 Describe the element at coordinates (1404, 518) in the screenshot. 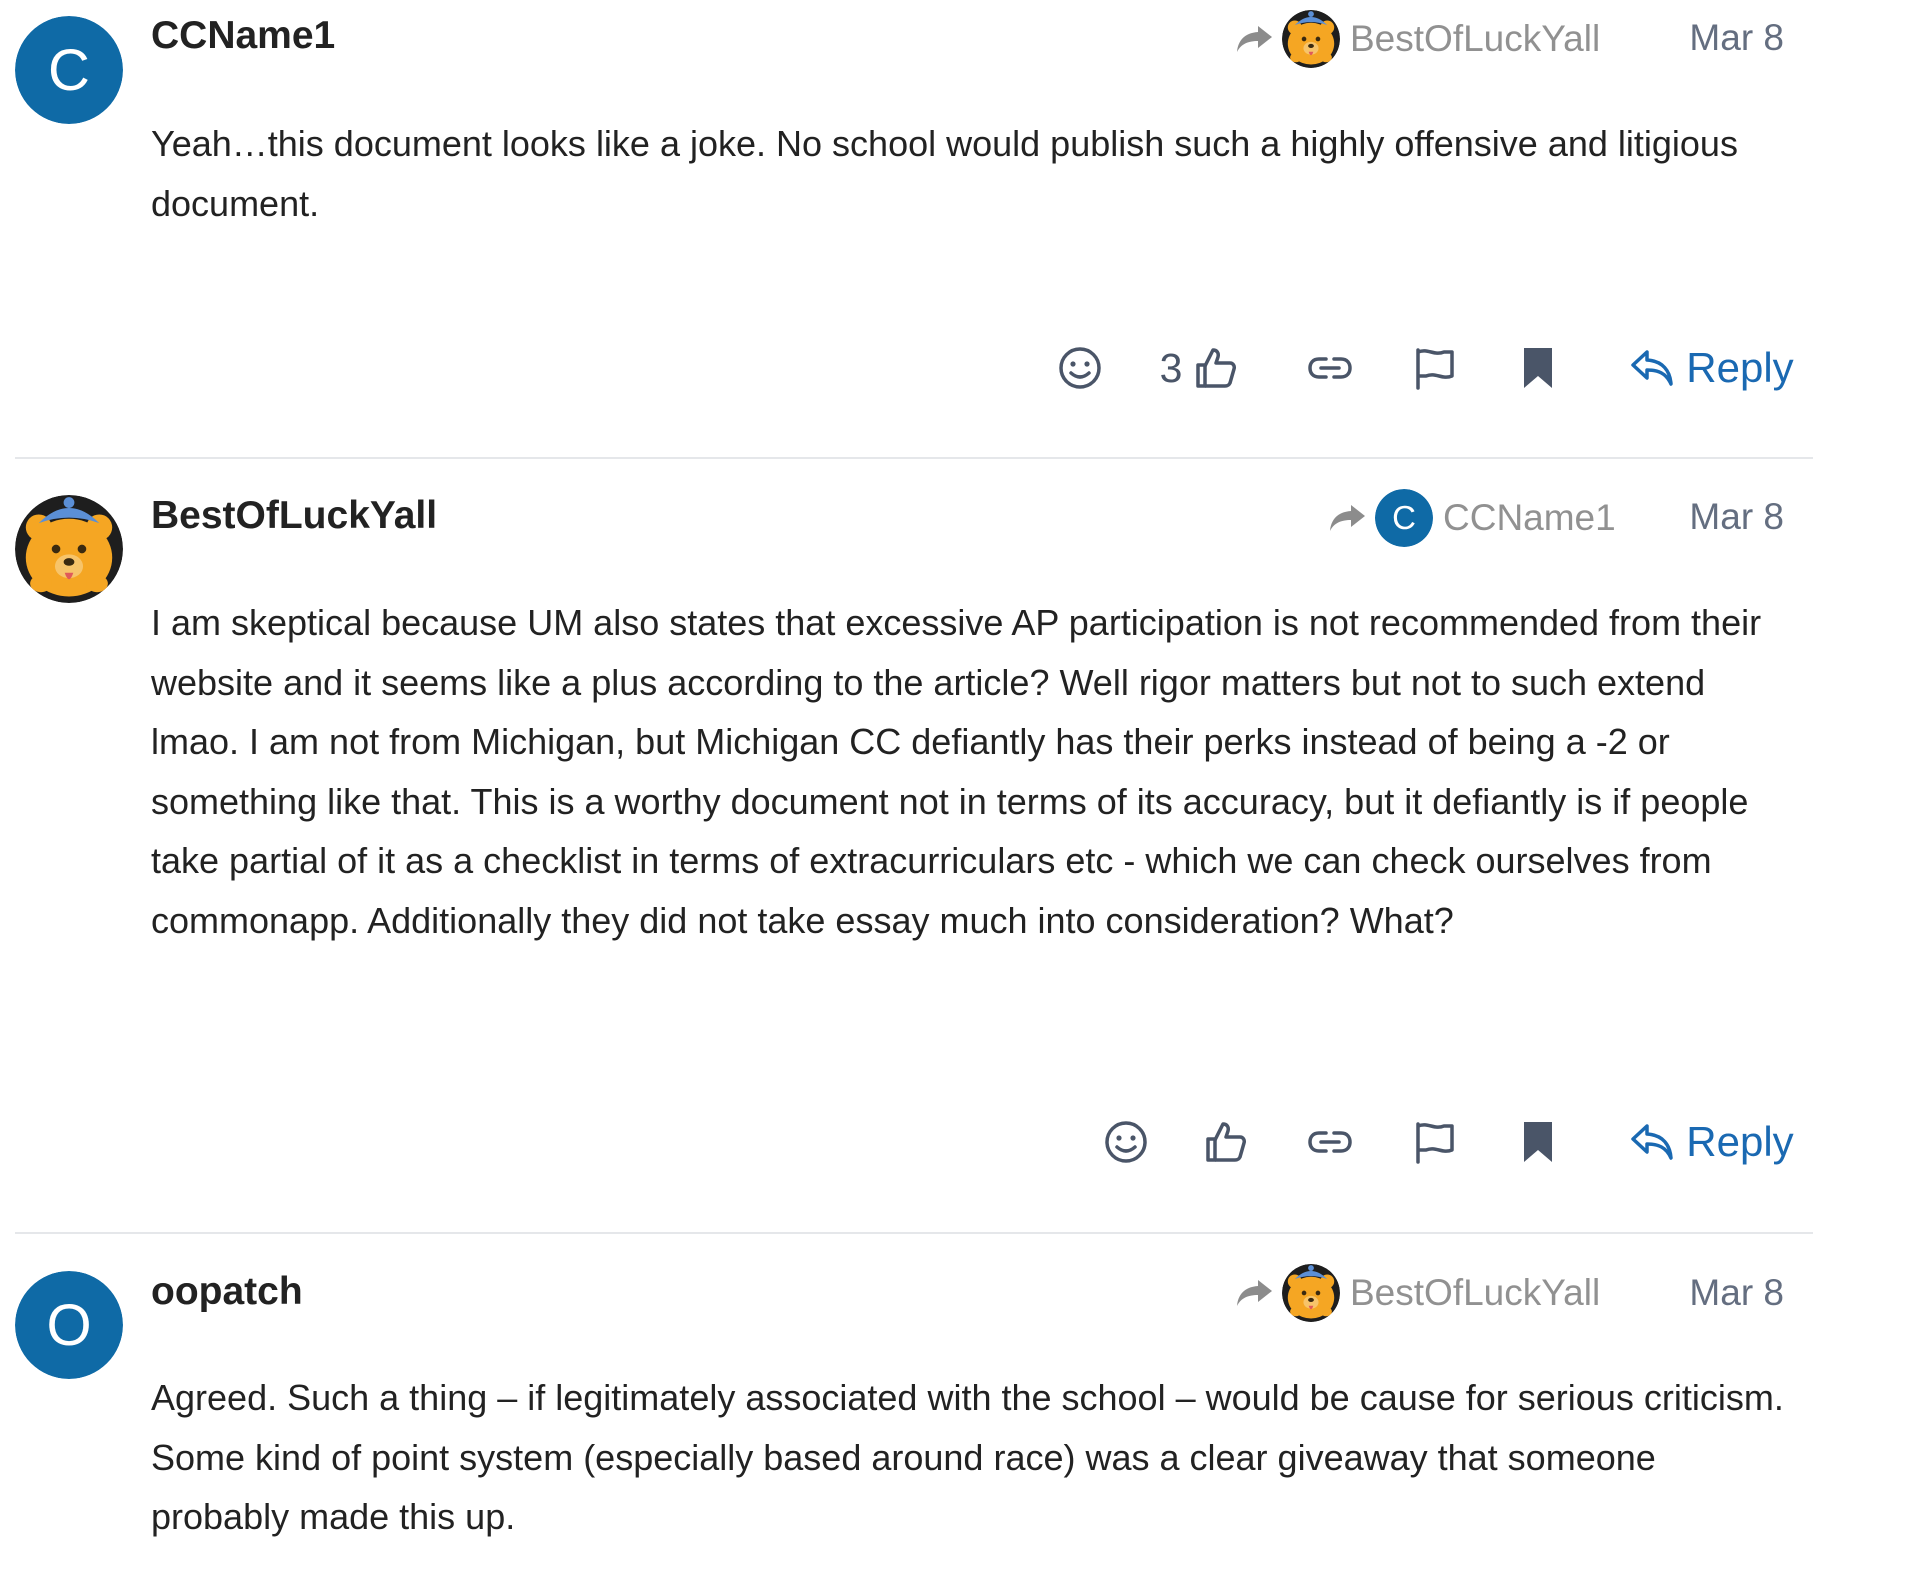

I see `reply-to-avatar: C` at that location.